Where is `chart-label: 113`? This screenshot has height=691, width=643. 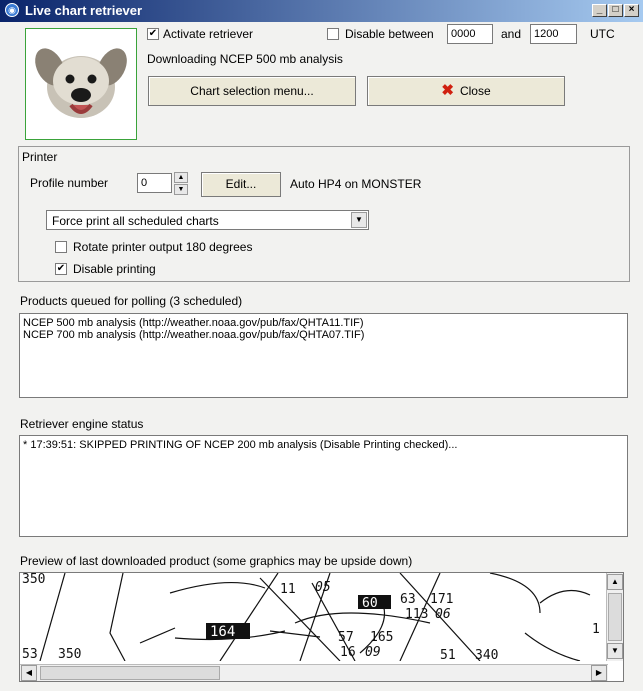
chart-label: 113 is located at coordinates (416, 614).